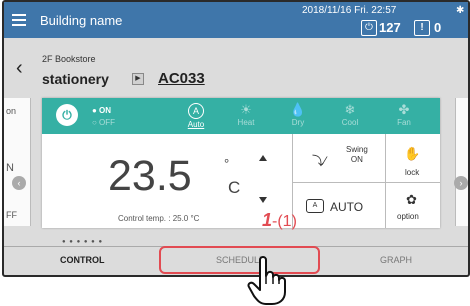 The height and width of the screenshot is (306, 470). Describe the element at coordinates (159, 218) in the screenshot. I see `control-temperature: Control temp. : 25.0 °C` at that location.